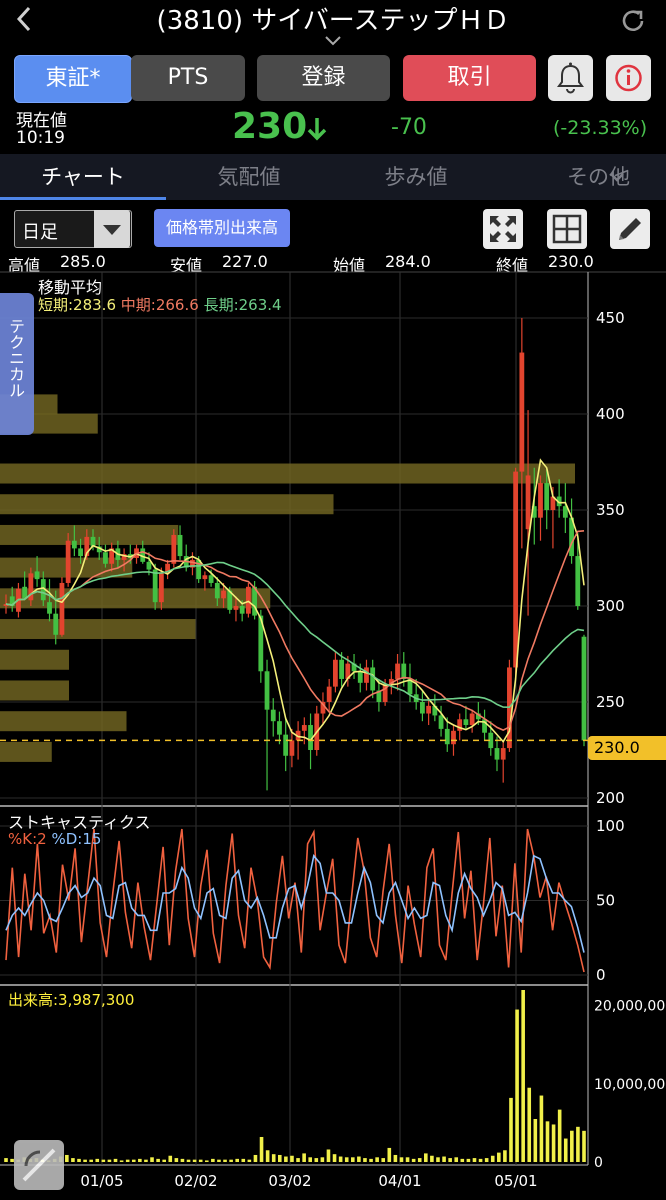  What do you see at coordinates (71, 1000) in the screenshot?
I see `volume-title: 出来高:3,987,300` at bounding box center [71, 1000].